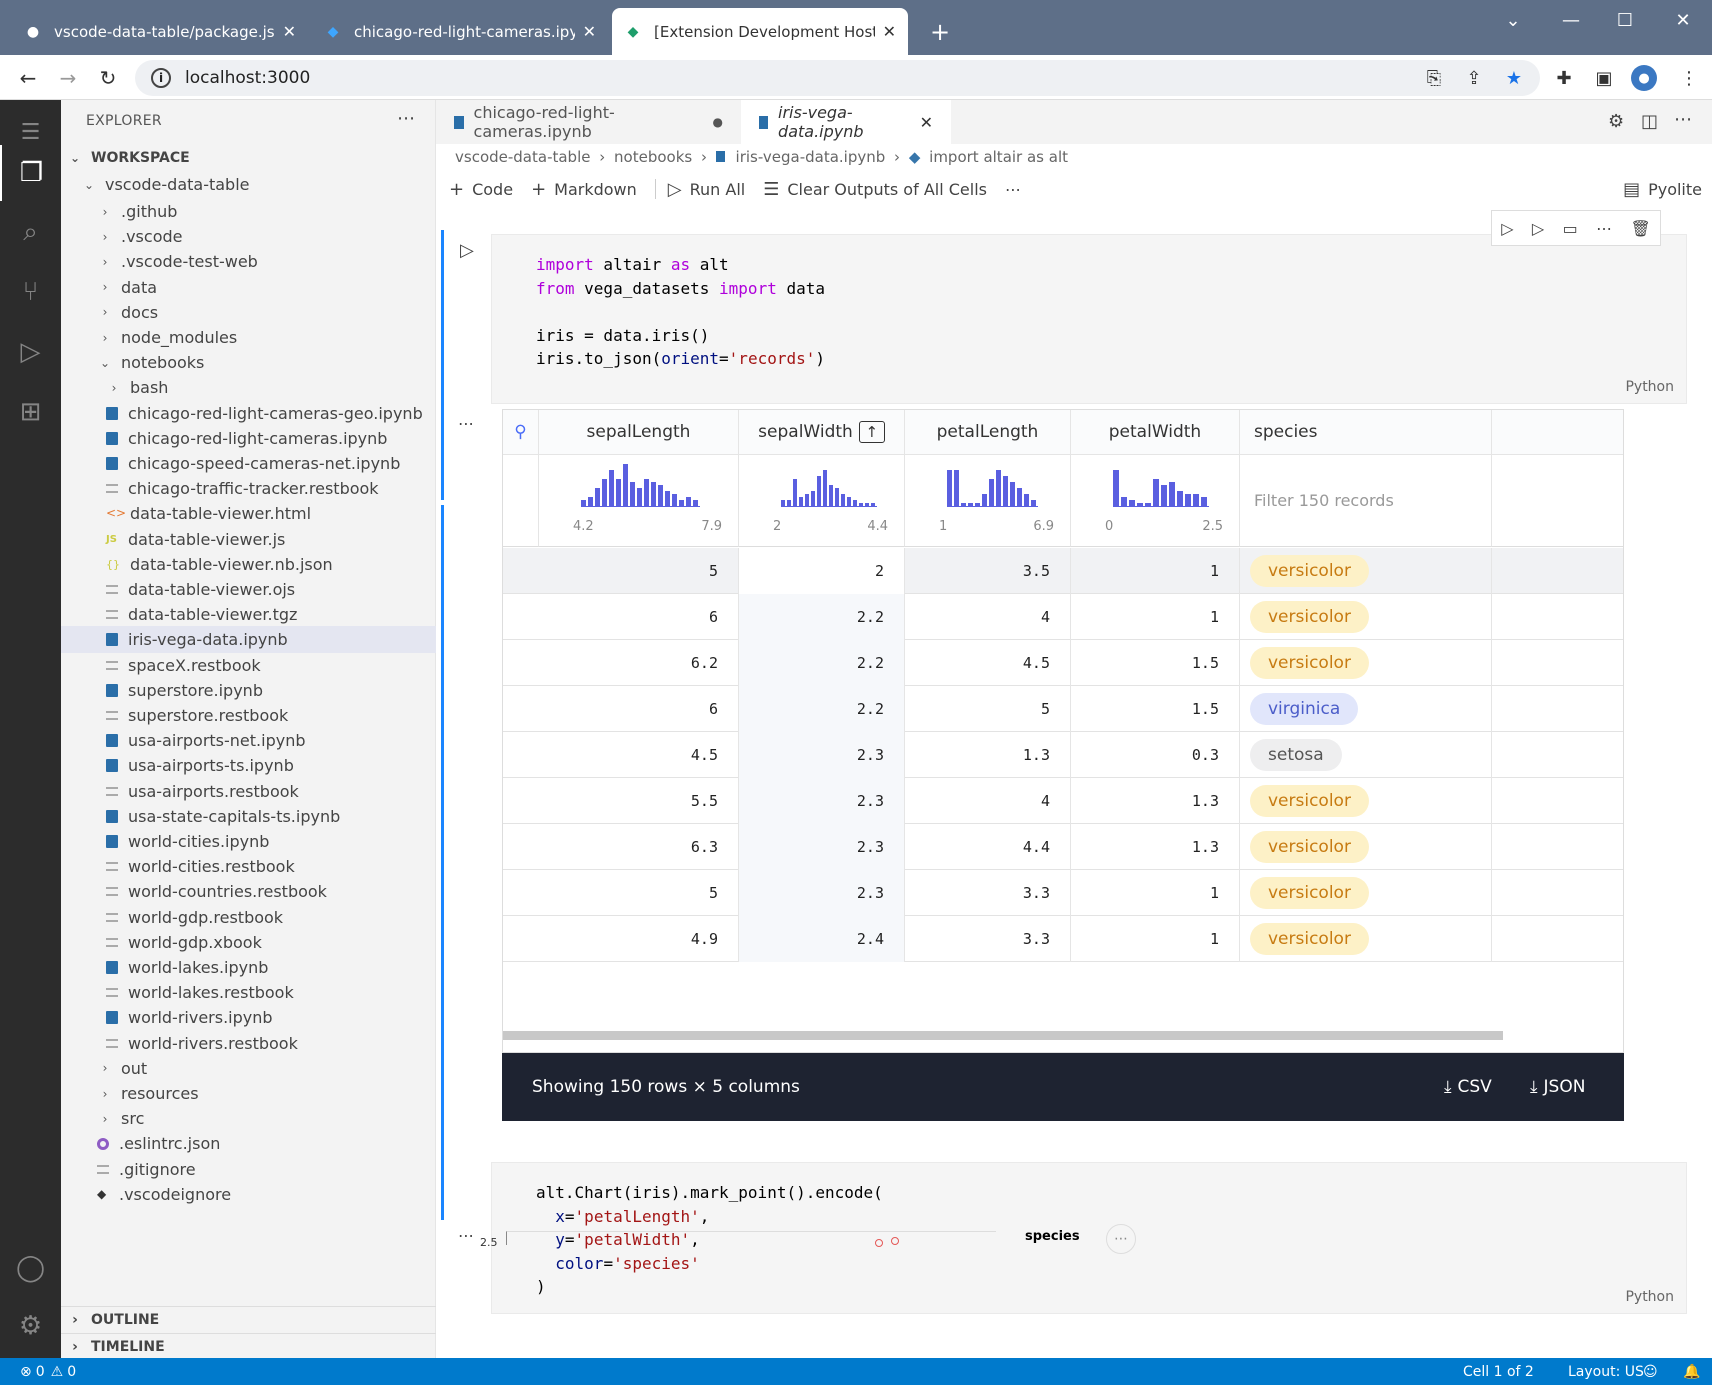 This screenshot has height=1385, width=1712. What do you see at coordinates (248, 967) in the screenshot?
I see `tree-item: world-lakes.ipynb` at bounding box center [248, 967].